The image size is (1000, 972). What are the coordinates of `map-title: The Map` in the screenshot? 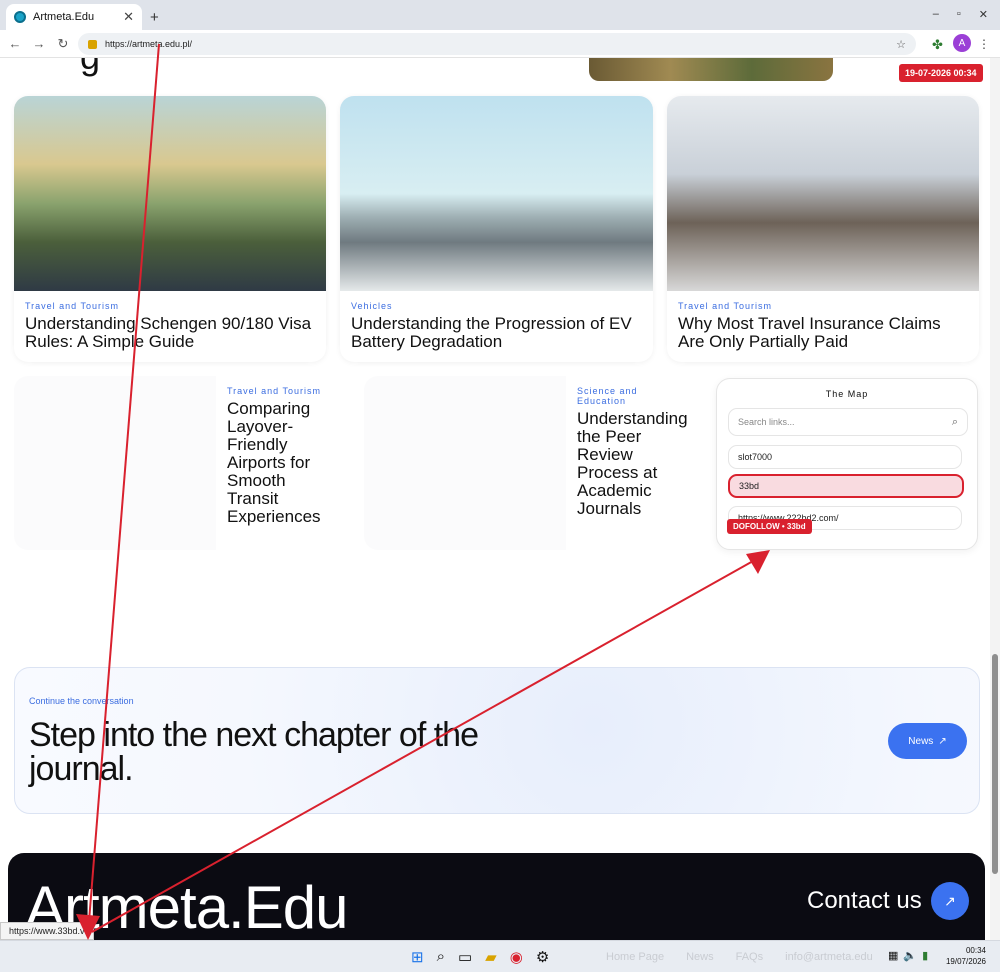 It's located at (847, 394).